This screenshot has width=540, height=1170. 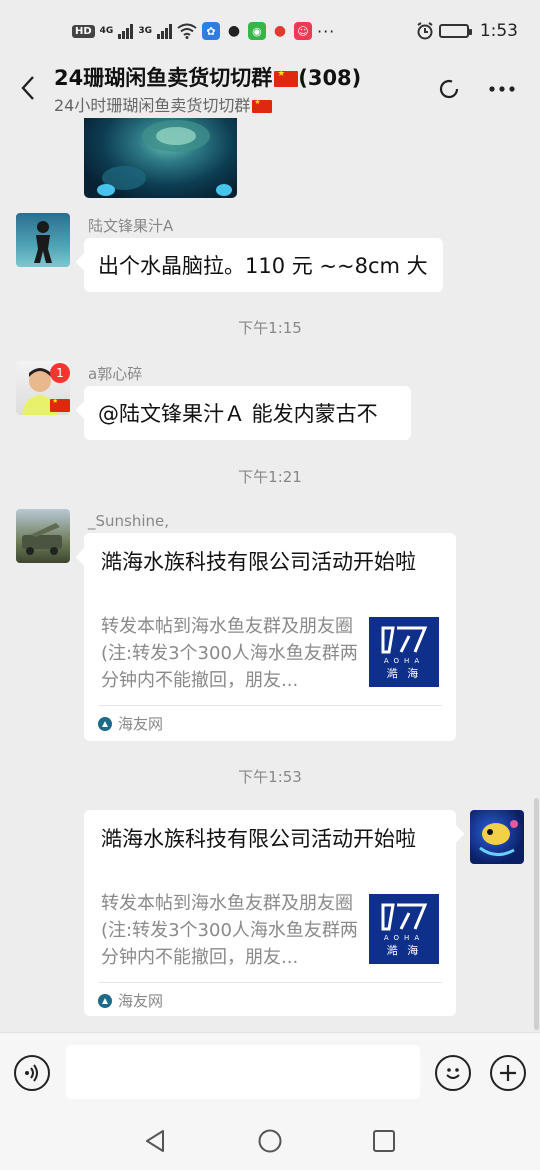 I want to click on qq-icon: ●, so click(x=234, y=31).